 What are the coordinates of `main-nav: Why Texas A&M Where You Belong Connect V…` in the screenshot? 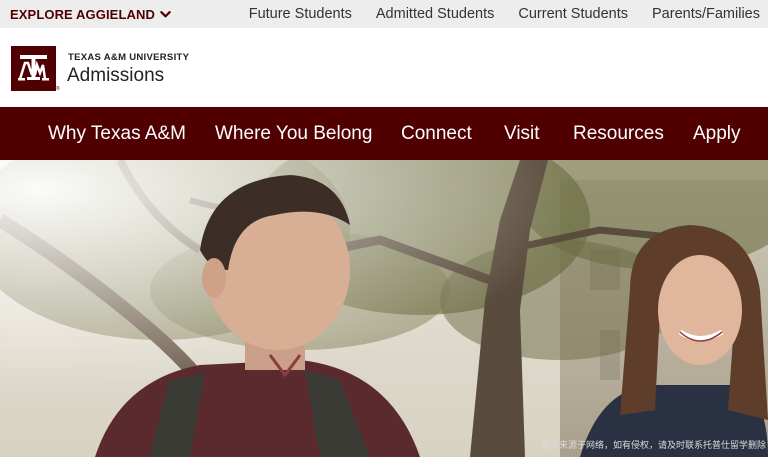 It's located at (384, 133).